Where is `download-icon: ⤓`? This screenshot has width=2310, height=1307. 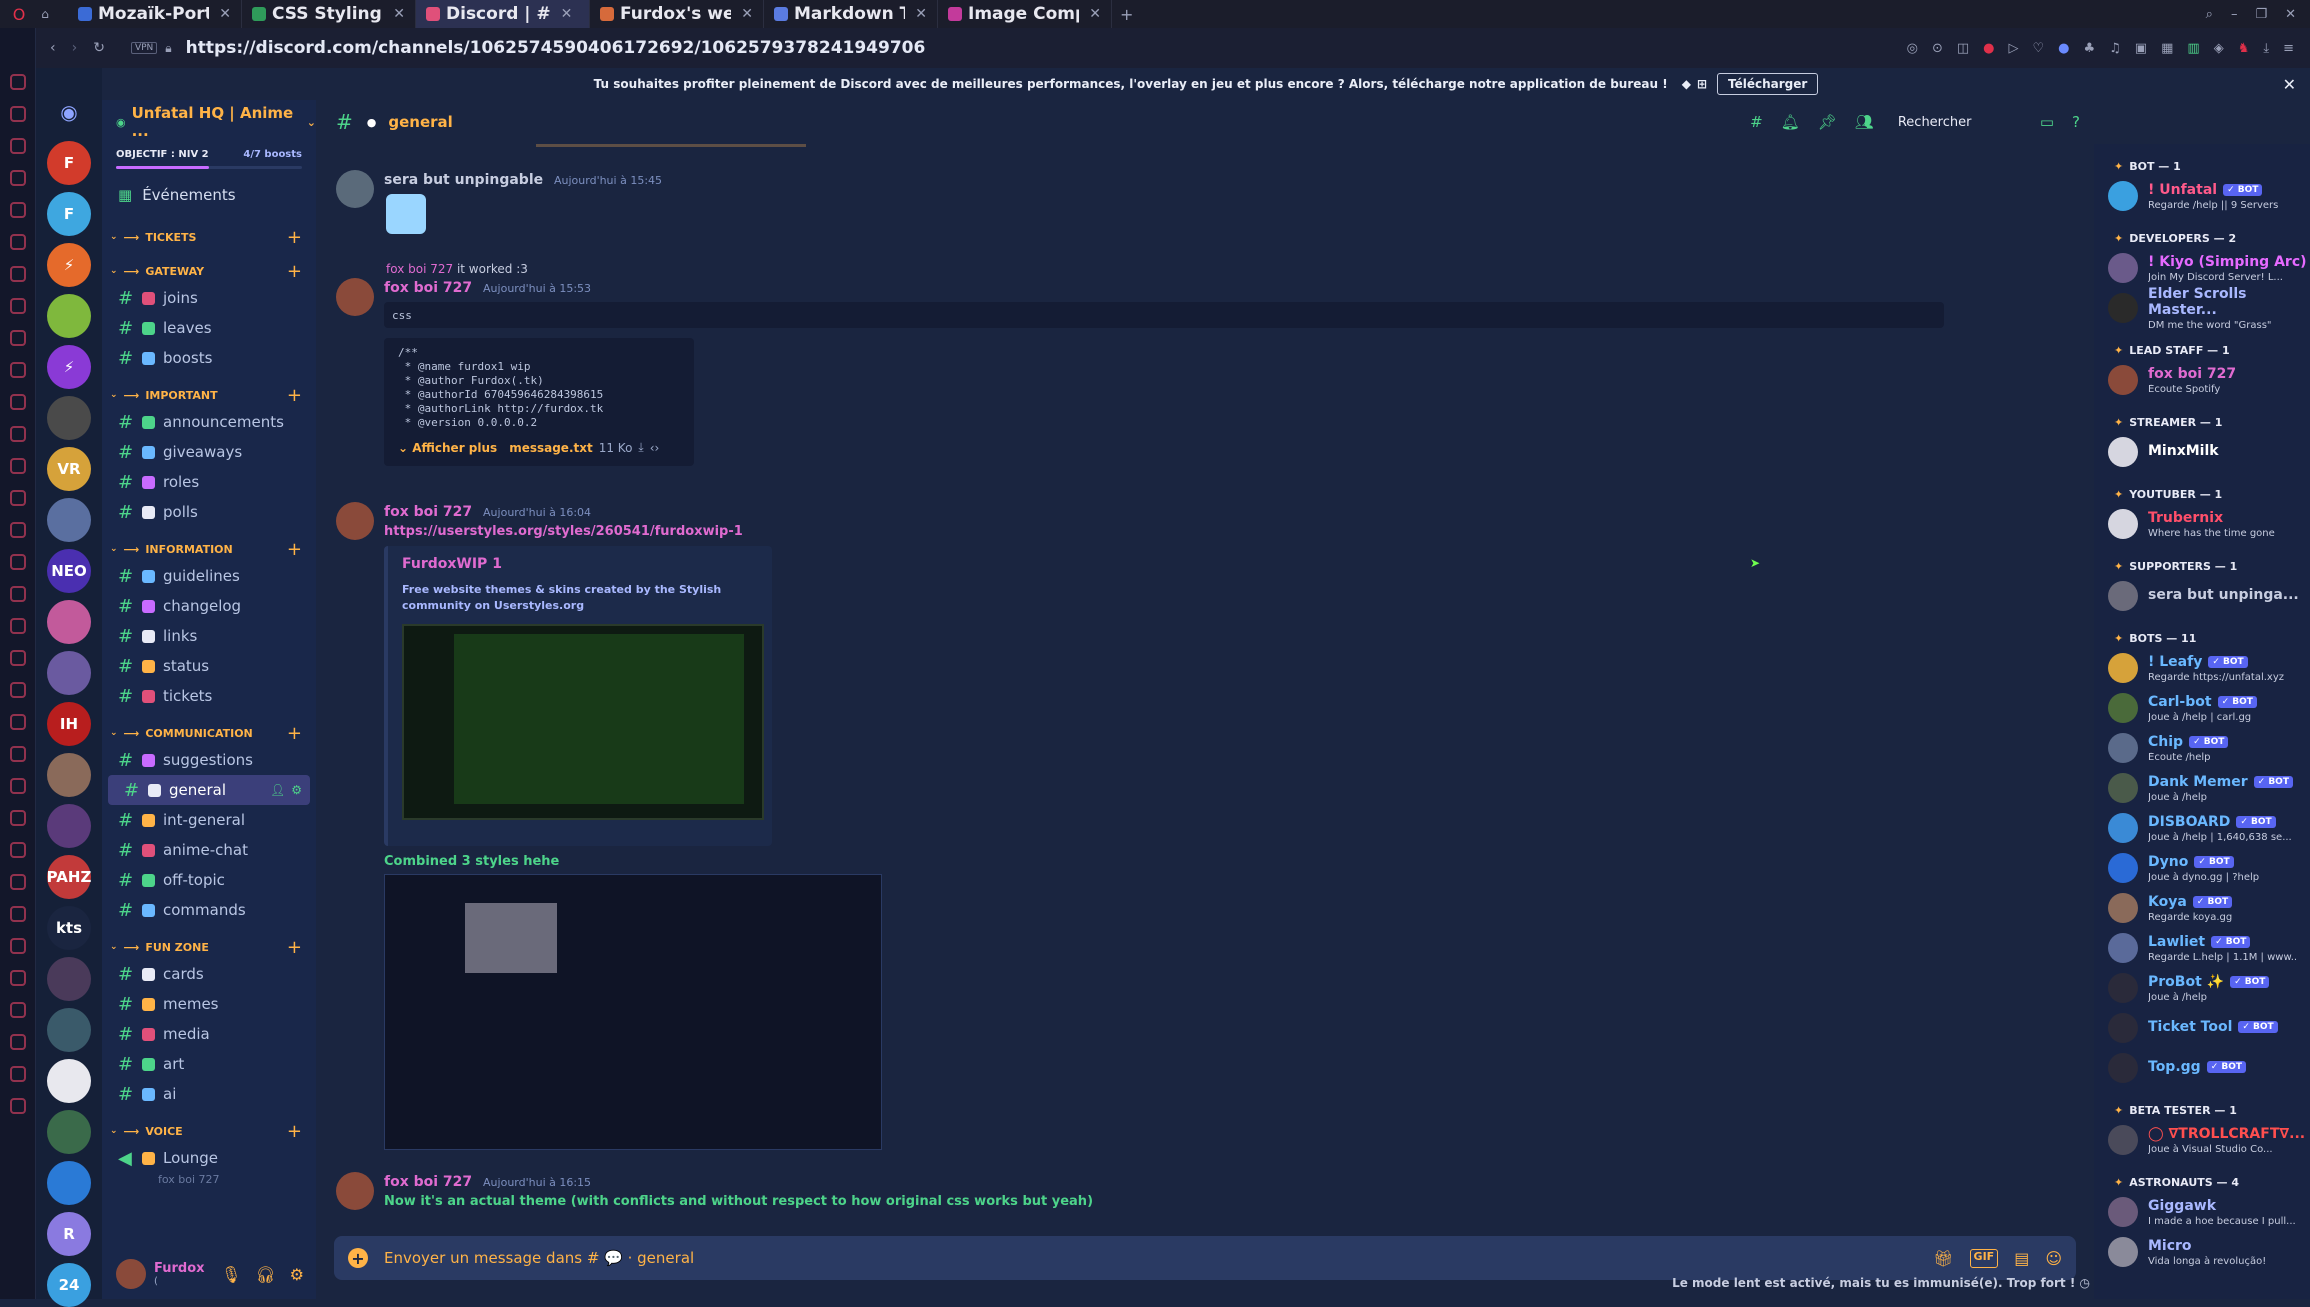 download-icon: ⤓ is located at coordinates (2266, 48).